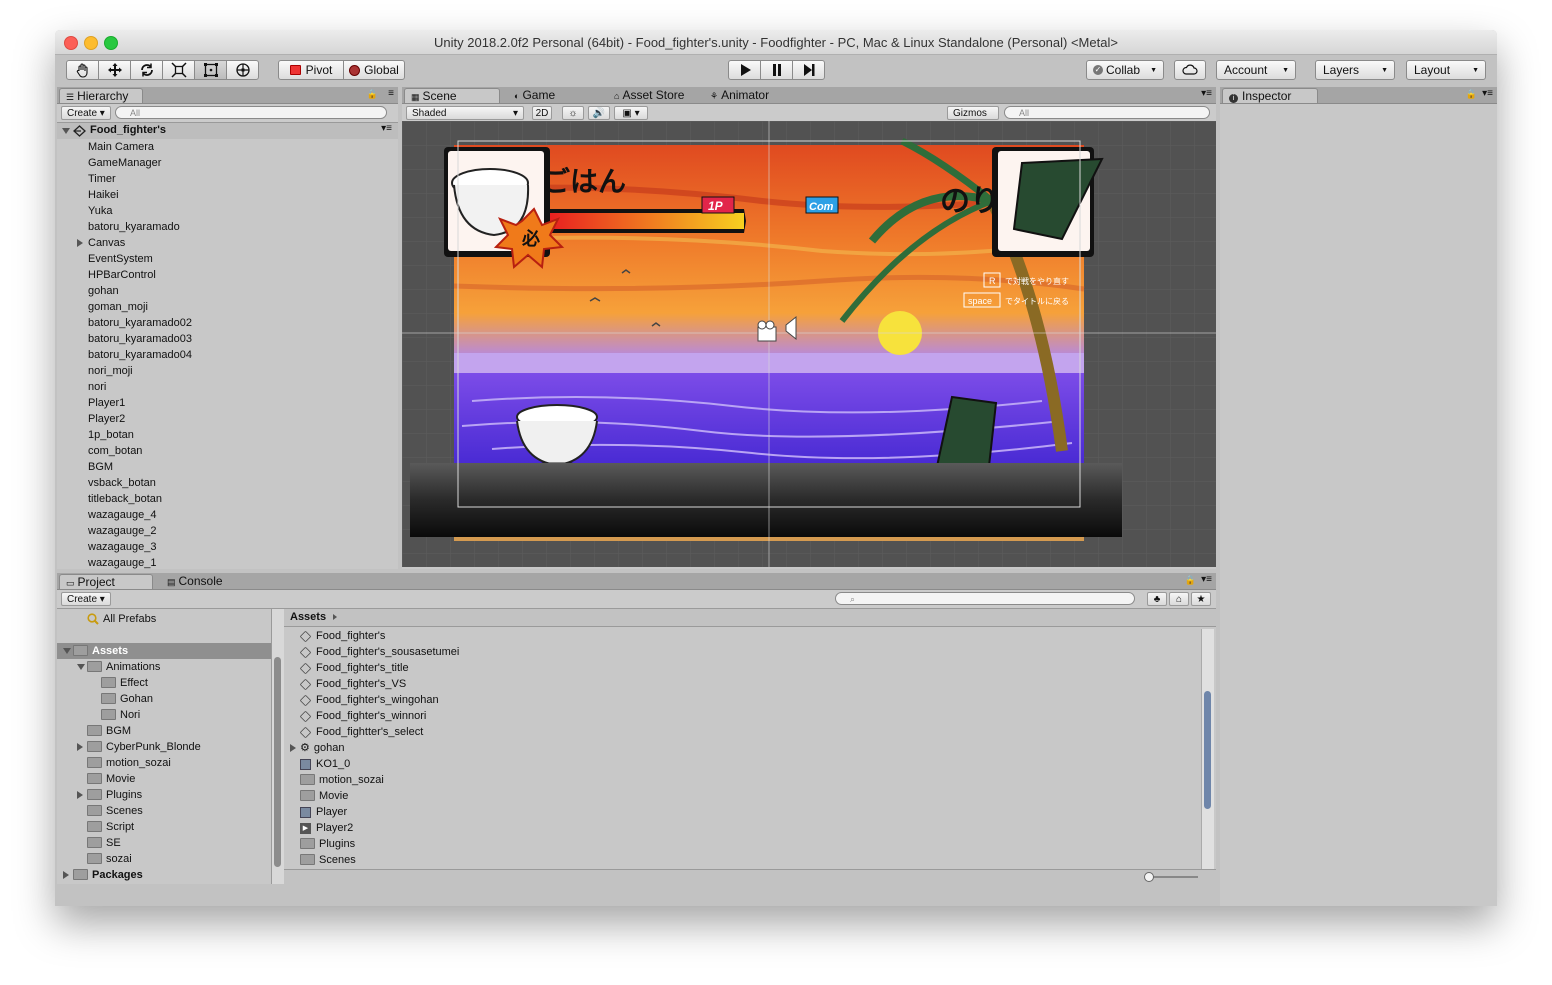  I want to click on collab-dropdown: ✓ Collab ▼, so click(1125, 70).